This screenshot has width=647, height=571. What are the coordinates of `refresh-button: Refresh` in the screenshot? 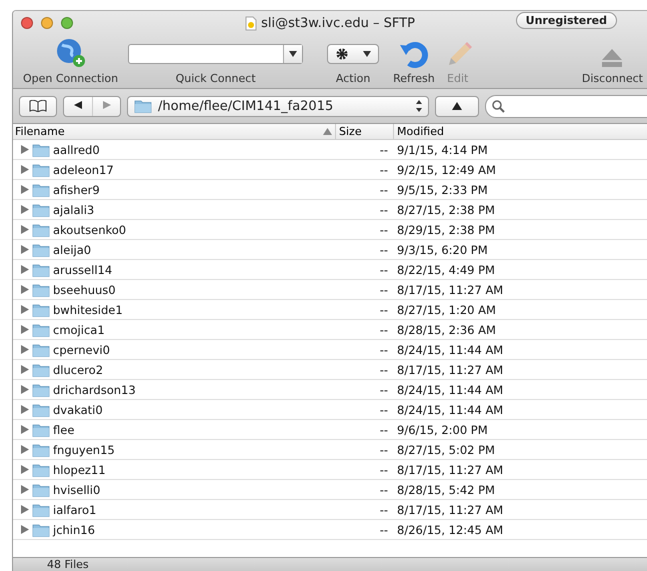 It's located at (414, 62).